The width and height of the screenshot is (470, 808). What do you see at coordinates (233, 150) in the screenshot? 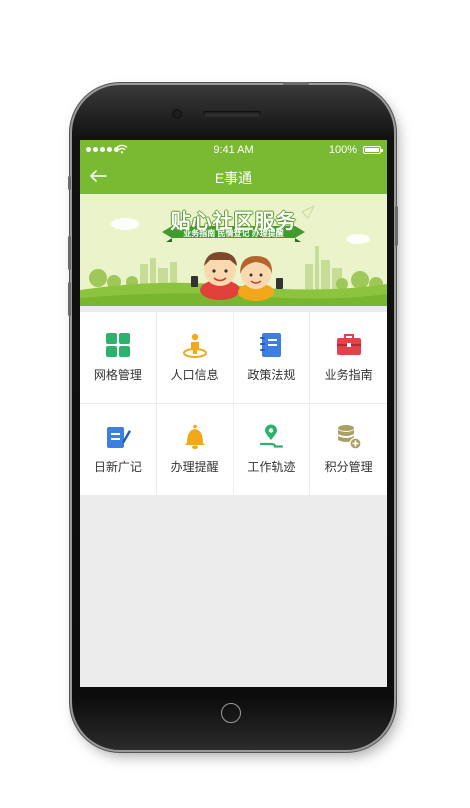
I see `status-bar: 9:41 AM 100%` at bounding box center [233, 150].